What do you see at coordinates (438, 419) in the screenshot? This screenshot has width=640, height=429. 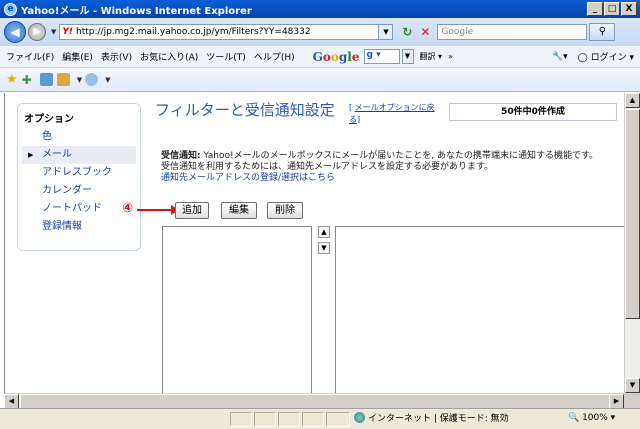 I see `zone-label: インターネット | 保護モード: 無効` at bounding box center [438, 419].